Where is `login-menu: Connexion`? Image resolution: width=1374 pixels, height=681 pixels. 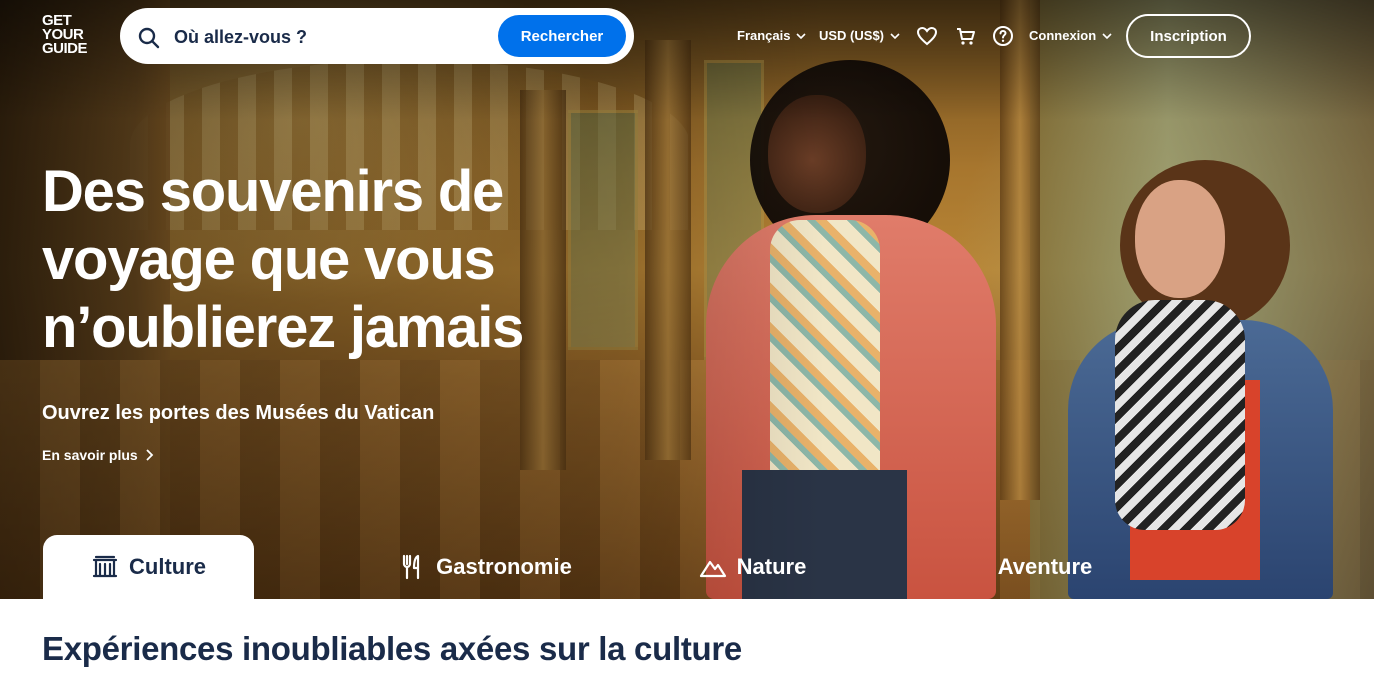 login-menu: Connexion is located at coordinates (1071, 35).